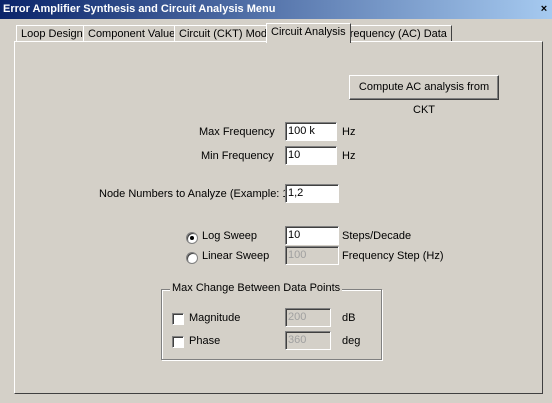 The width and height of the screenshot is (552, 403). I want to click on frequency-step-unit: Frequency Step (Hz), so click(393, 256).